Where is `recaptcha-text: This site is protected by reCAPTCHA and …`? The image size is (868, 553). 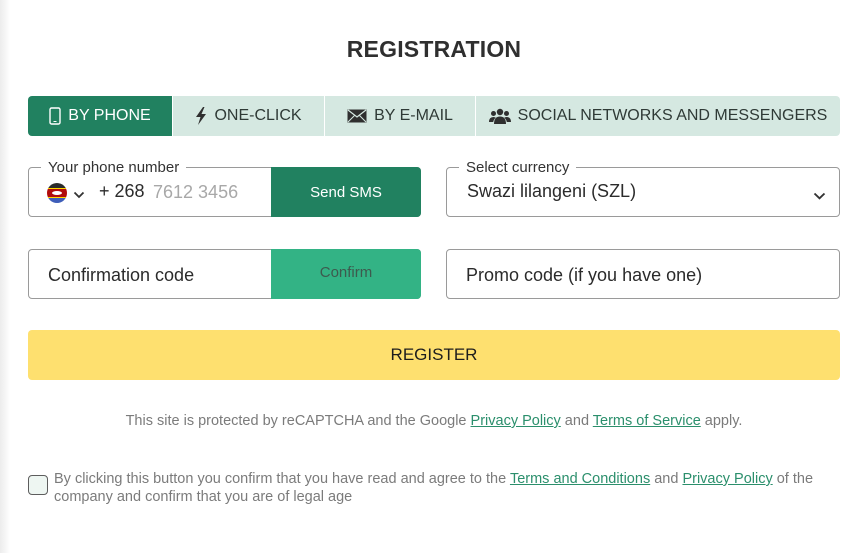
recaptcha-text: This site is protected by reCAPTCHA and … is located at coordinates (298, 421).